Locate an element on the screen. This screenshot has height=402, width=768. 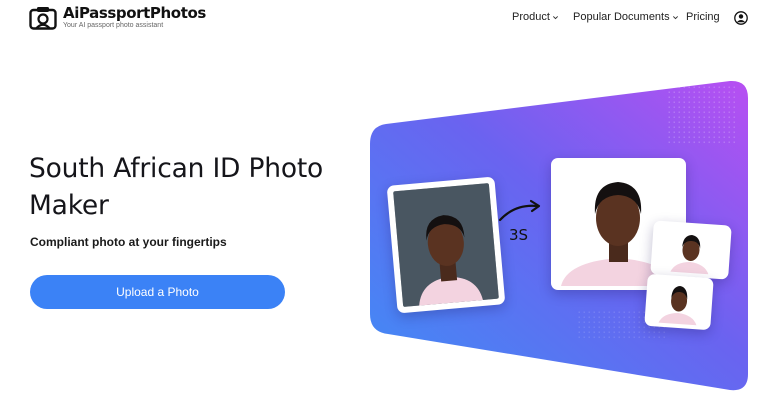
nav-pricing: Pricing is located at coordinates (703, 17).